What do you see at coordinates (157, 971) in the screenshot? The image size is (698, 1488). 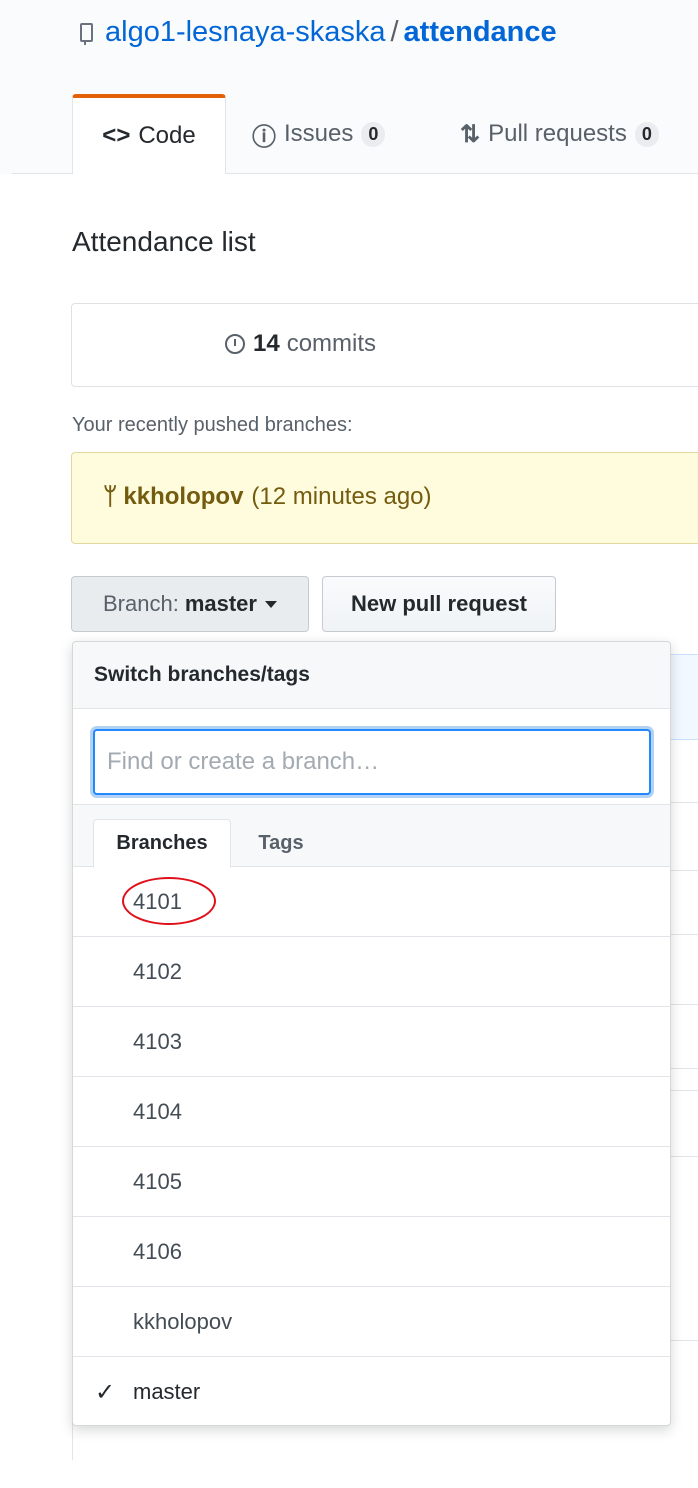 I see `branch-item-label: 4102` at bounding box center [157, 971].